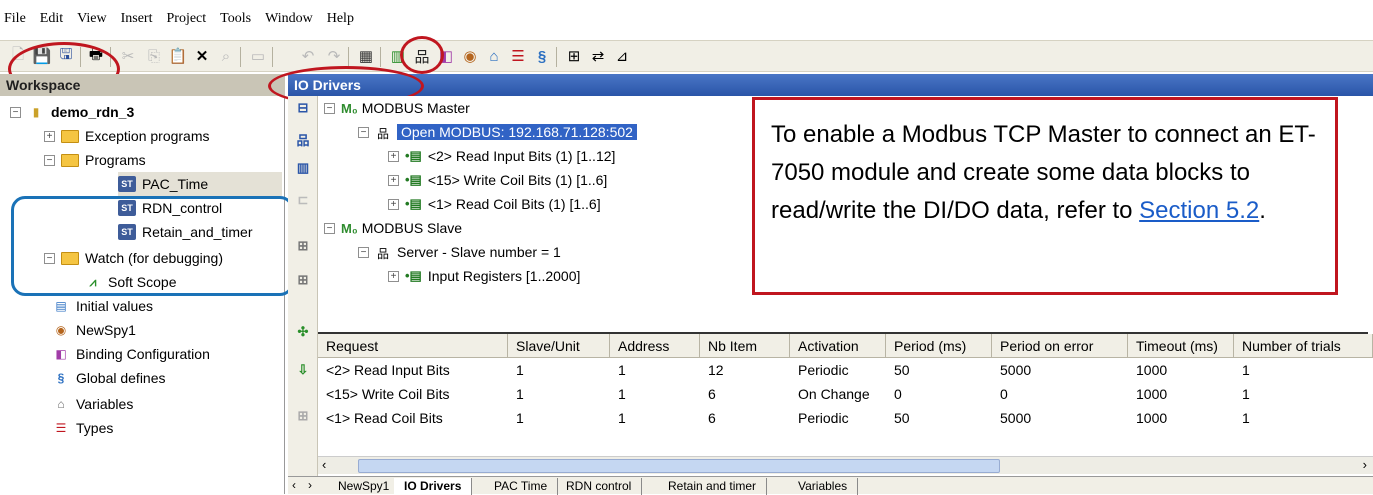 This screenshot has height=495, width=1373. Describe the element at coordinates (1181, 346) in the screenshot. I see `grid-header-timeout: Timeout (ms)` at that location.